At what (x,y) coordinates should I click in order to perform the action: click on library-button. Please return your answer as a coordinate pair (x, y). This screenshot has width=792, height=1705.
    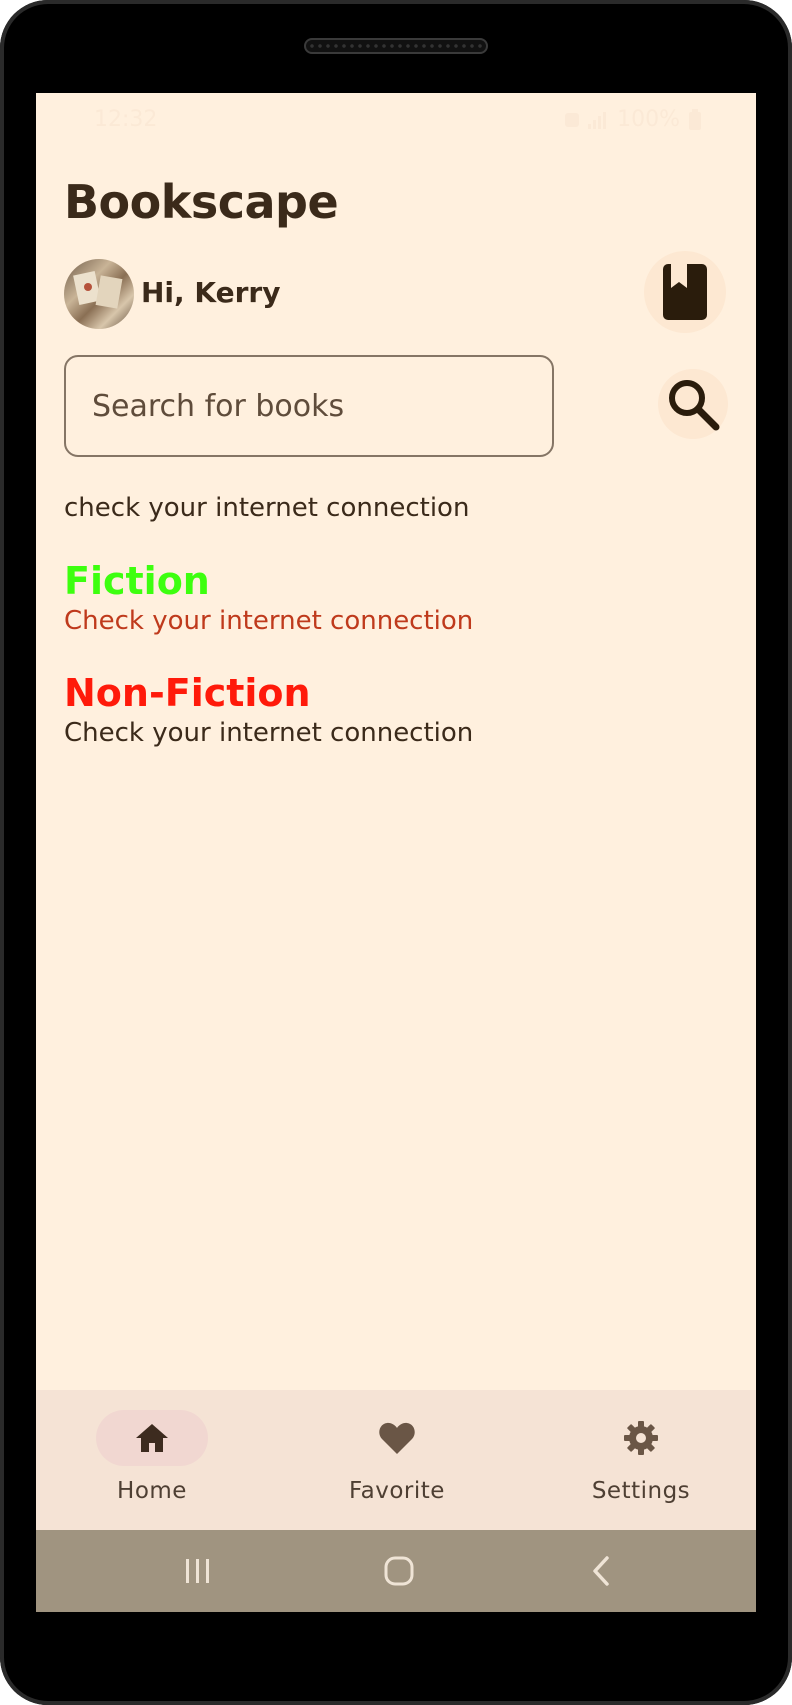
    Looking at the image, I should click on (685, 292).